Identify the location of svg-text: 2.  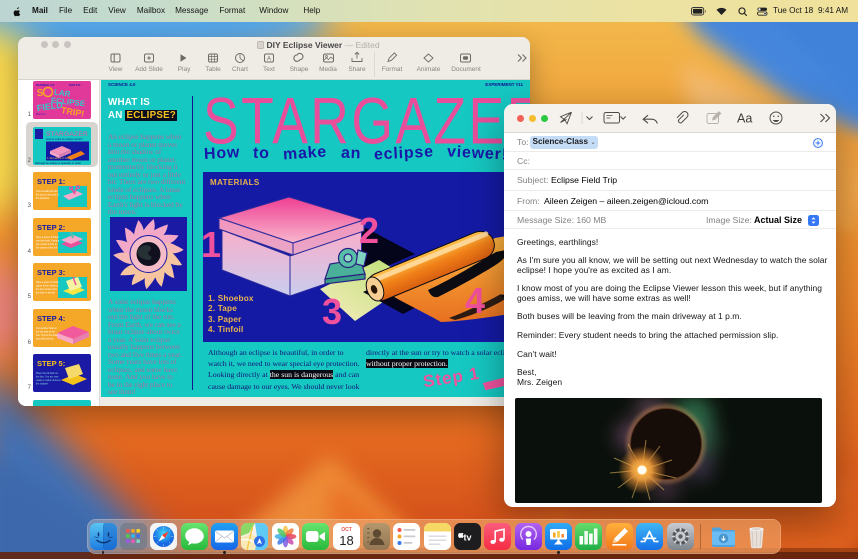
(369, 230).